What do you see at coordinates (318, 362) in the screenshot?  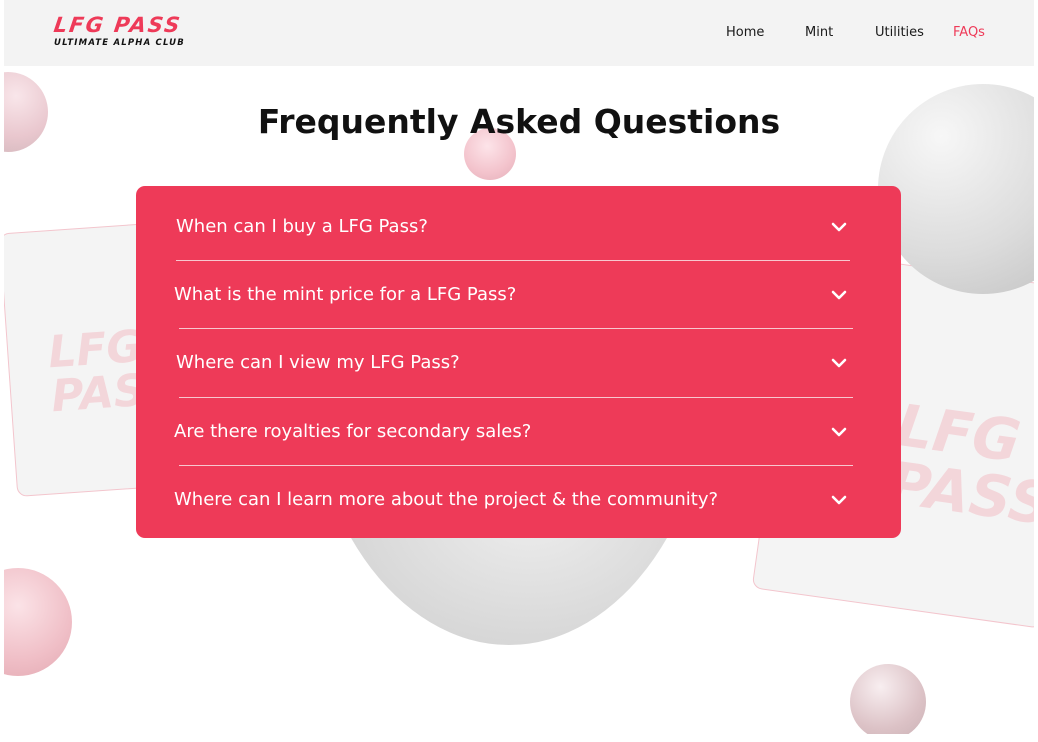 I see `faq-question-3: Where can I view my LFG Pass?` at bounding box center [318, 362].